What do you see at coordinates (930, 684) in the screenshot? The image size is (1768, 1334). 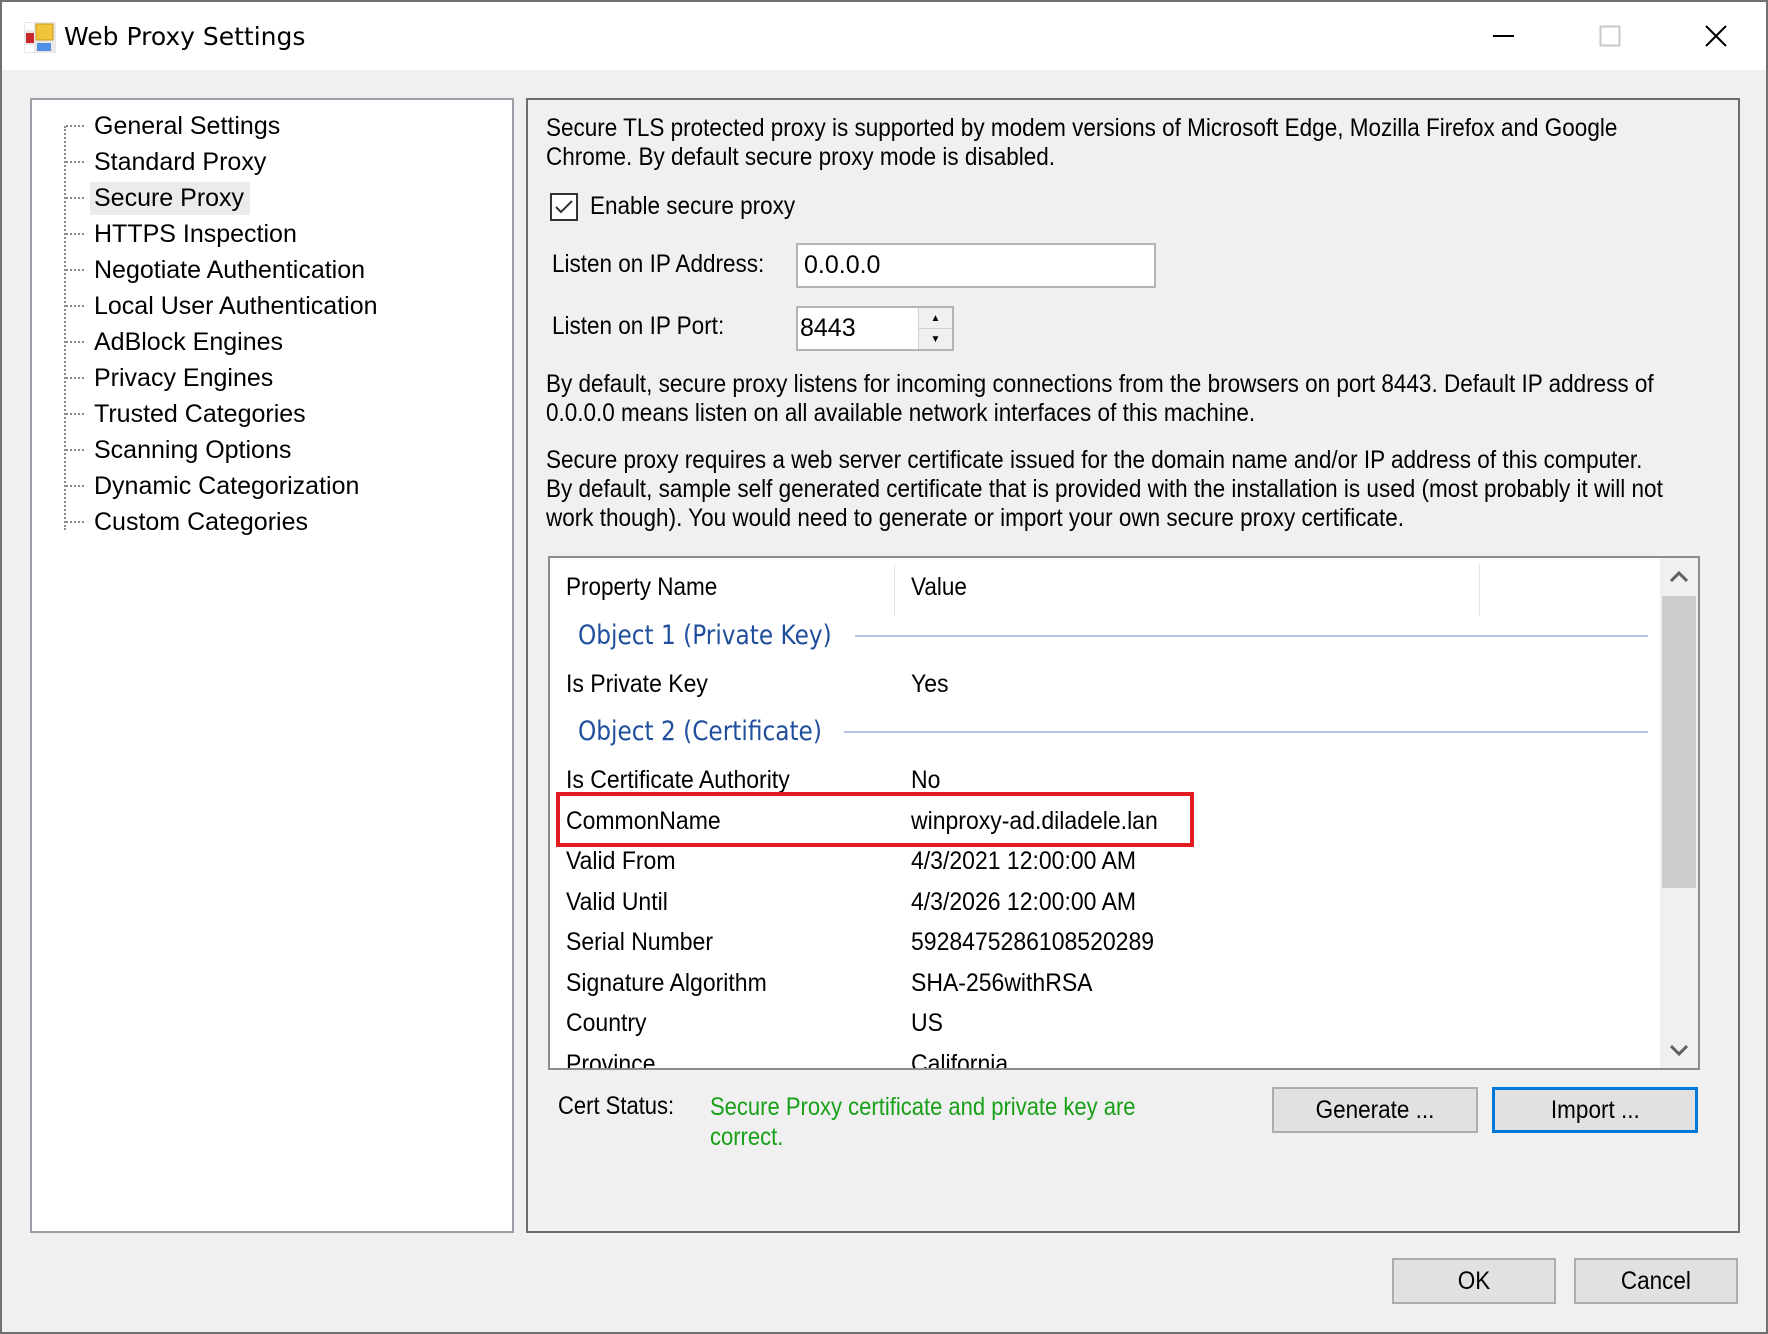 I see `property-value: Yes` at bounding box center [930, 684].